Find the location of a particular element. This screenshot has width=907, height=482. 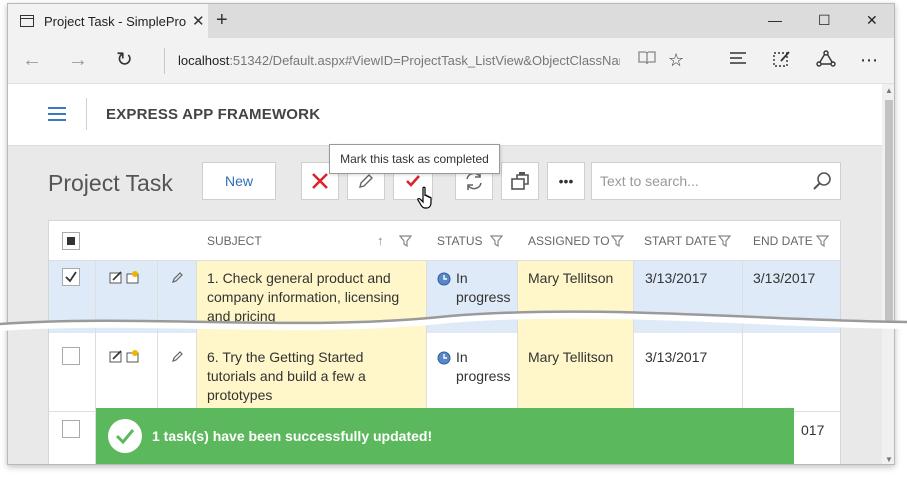

app-header: EXPRESS APP FRAMEWORK is located at coordinates (445, 115).